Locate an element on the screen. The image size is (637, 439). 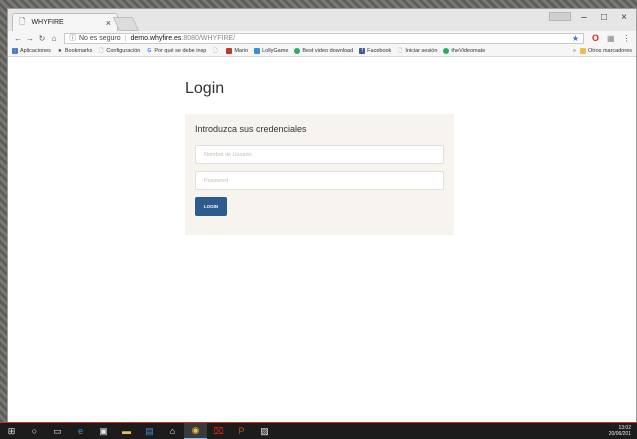
chrome-icon: ◉ is located at coordinates (195, 430).